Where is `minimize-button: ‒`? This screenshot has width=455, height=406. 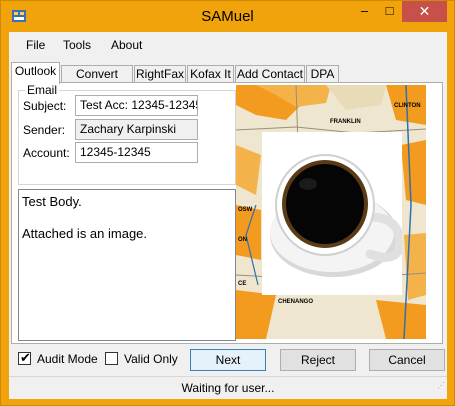 minimize-button: ‒ is located at coordinates (364, 11).